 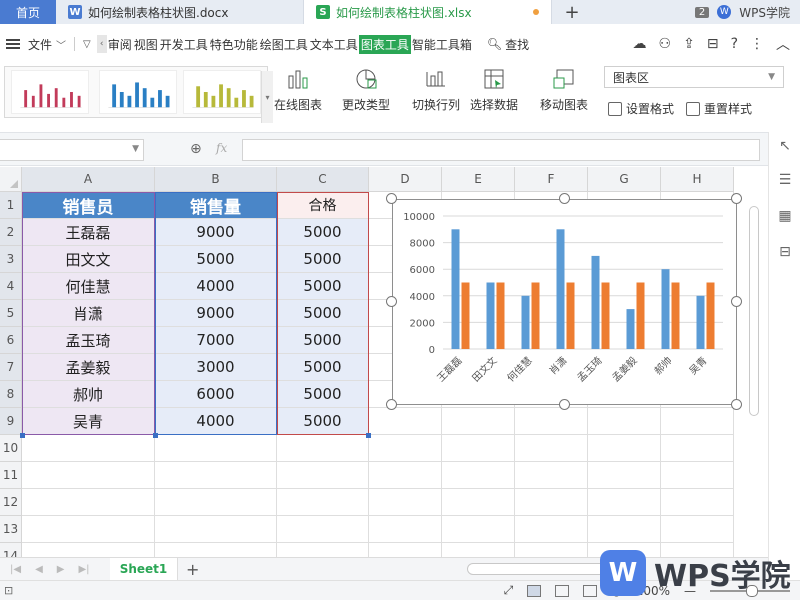 What do you see at coordinates (101, 44) in the screenshot?
I see `tabs-scroll-left-button: ‹` at bounding box center [101, 44].